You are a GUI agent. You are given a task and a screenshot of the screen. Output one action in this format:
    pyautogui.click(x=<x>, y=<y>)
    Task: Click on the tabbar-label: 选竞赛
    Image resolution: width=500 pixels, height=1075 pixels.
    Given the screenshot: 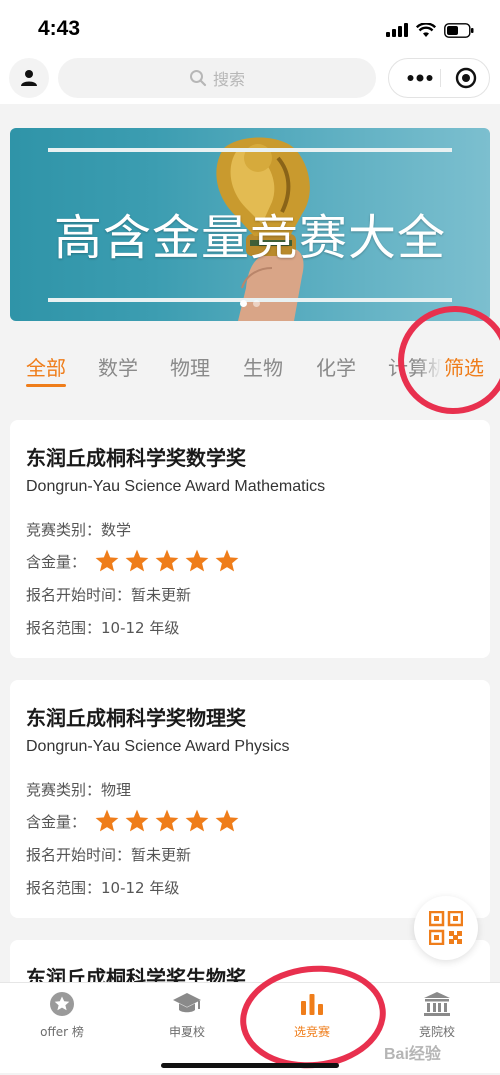 What is the action you would take?
    pyautogui.click(x=311, y=1032)
    